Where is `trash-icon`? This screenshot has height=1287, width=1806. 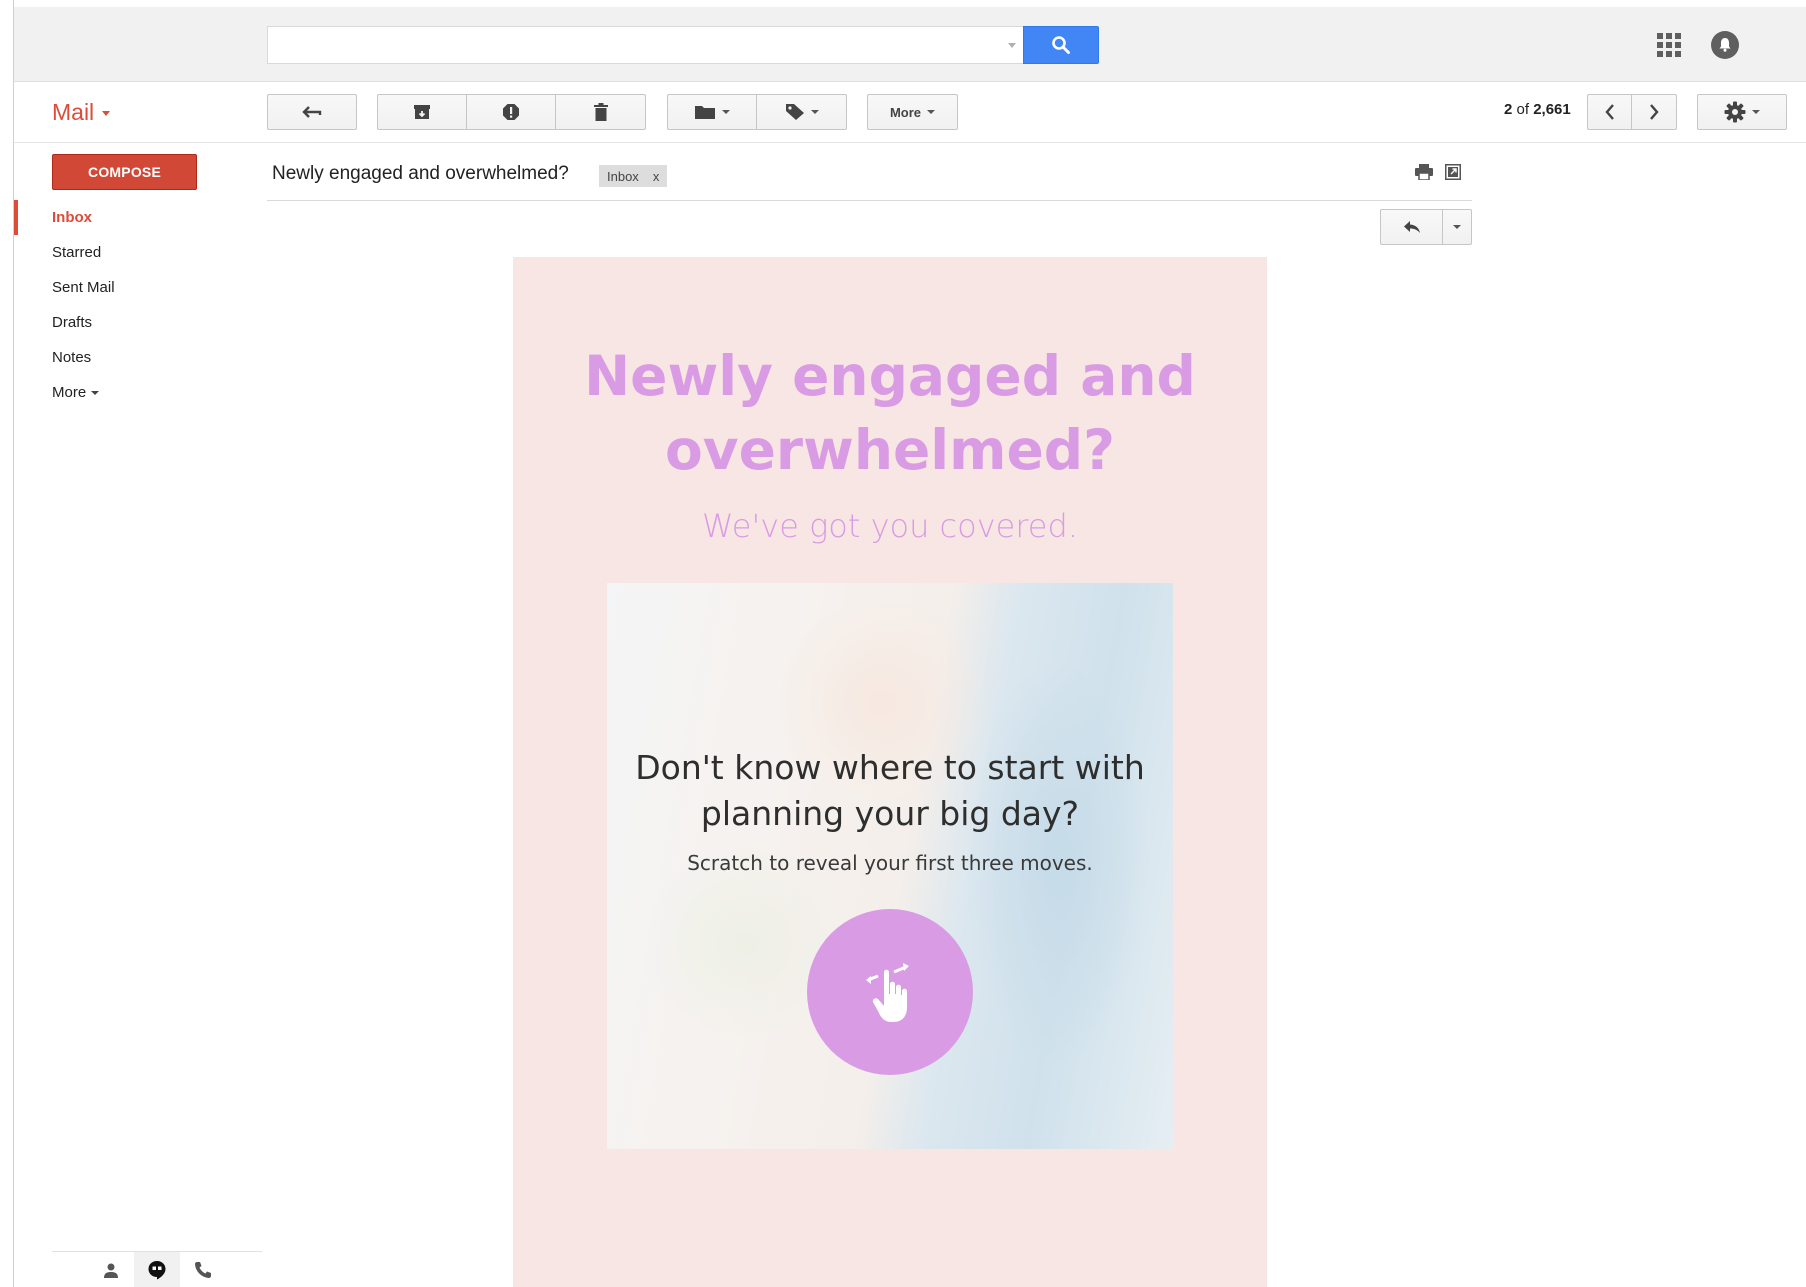 trash-icon is located at coordinates (600, 112).